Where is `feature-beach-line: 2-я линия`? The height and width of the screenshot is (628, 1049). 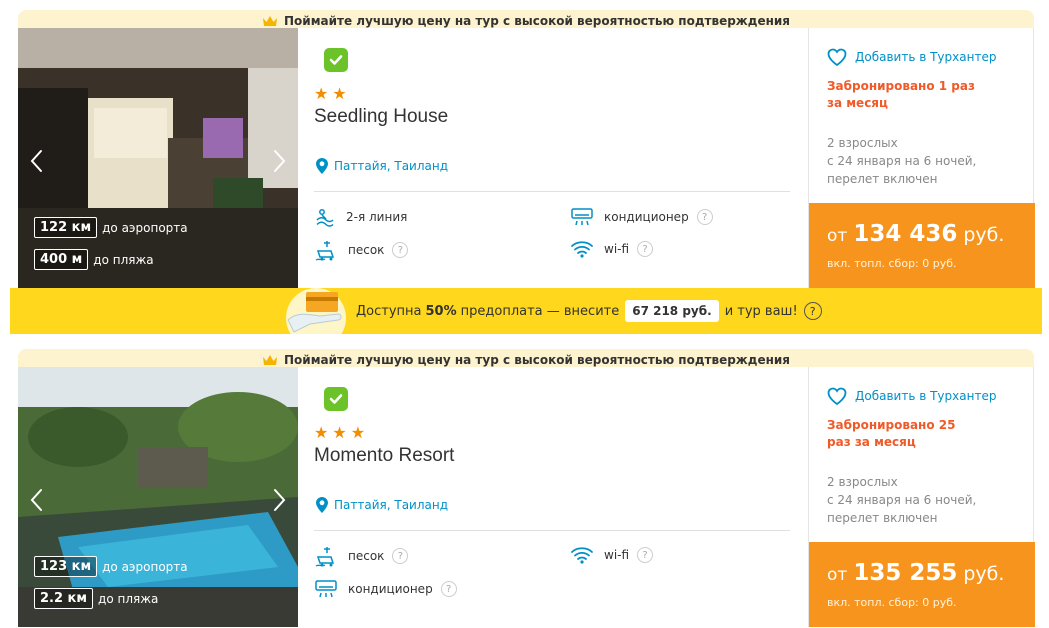
feature-beach-line: 2-я линия is located at coordinates (360, 217).